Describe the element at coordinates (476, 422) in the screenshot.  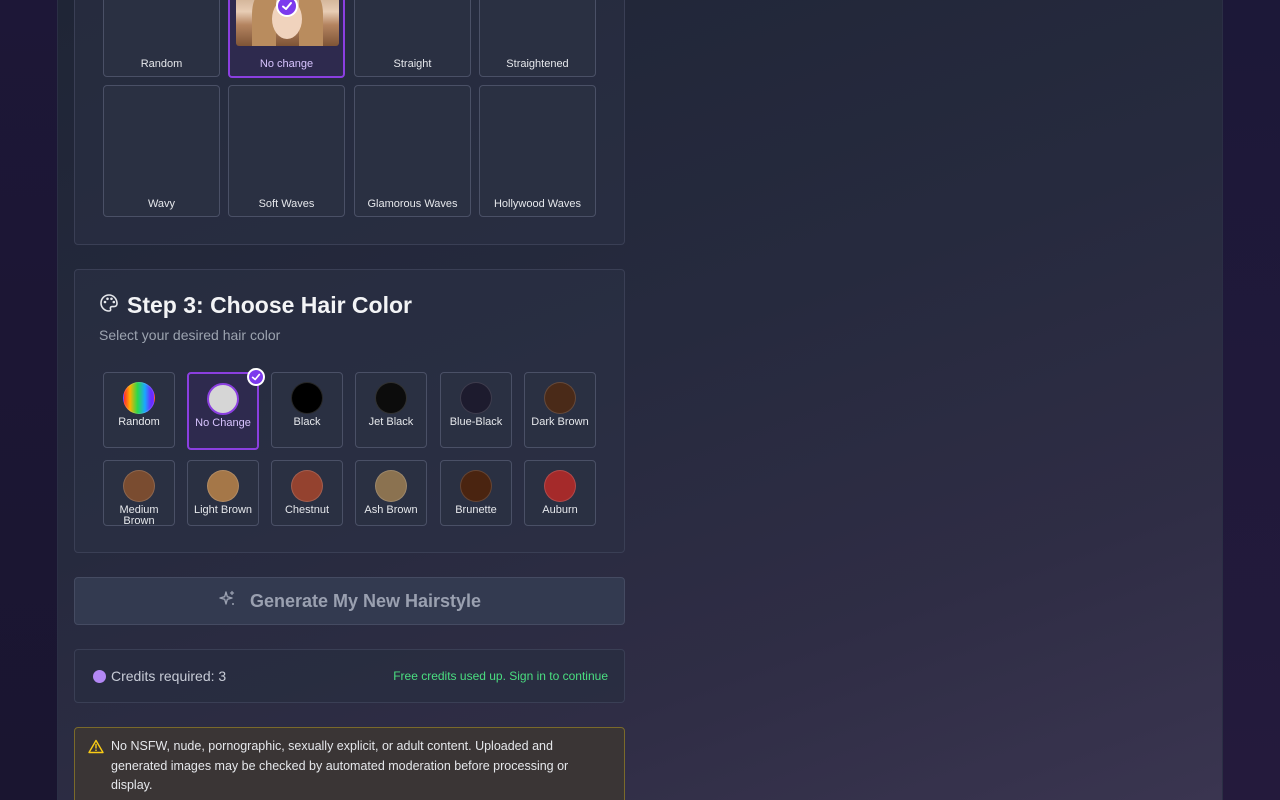
I see `color-option-label: Blue-Black` at that location.